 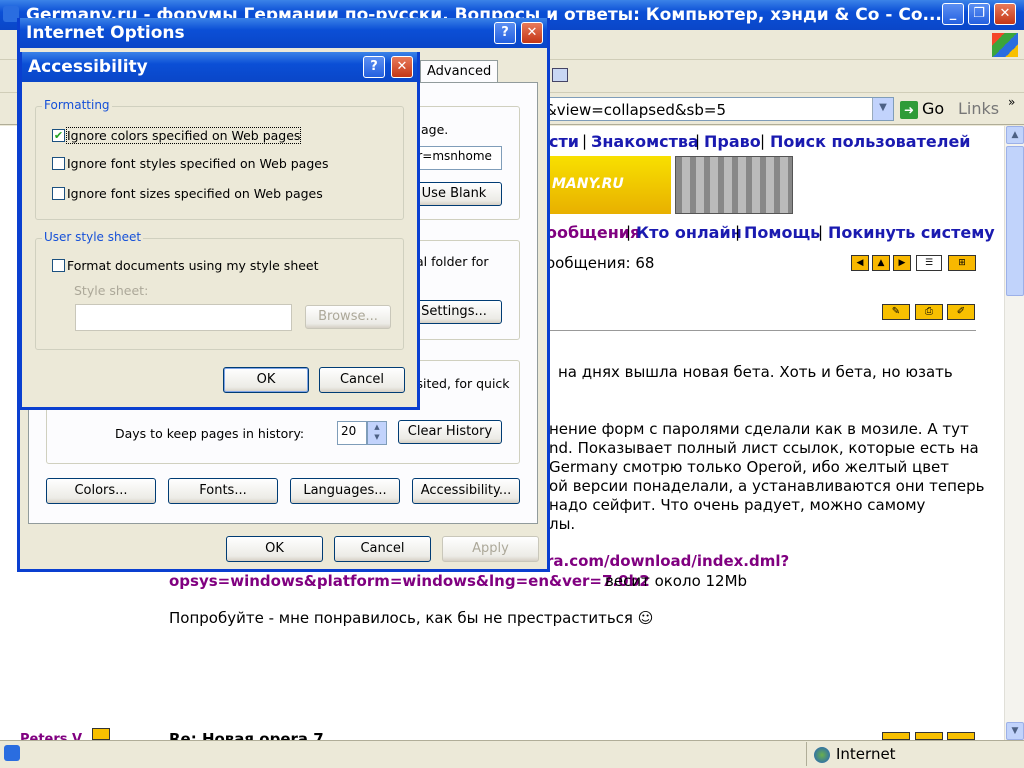 What do you see at coordinates (961, 312) in the screenshot?
I see `edit-icon: ✐` at bounding box center [961, 312].